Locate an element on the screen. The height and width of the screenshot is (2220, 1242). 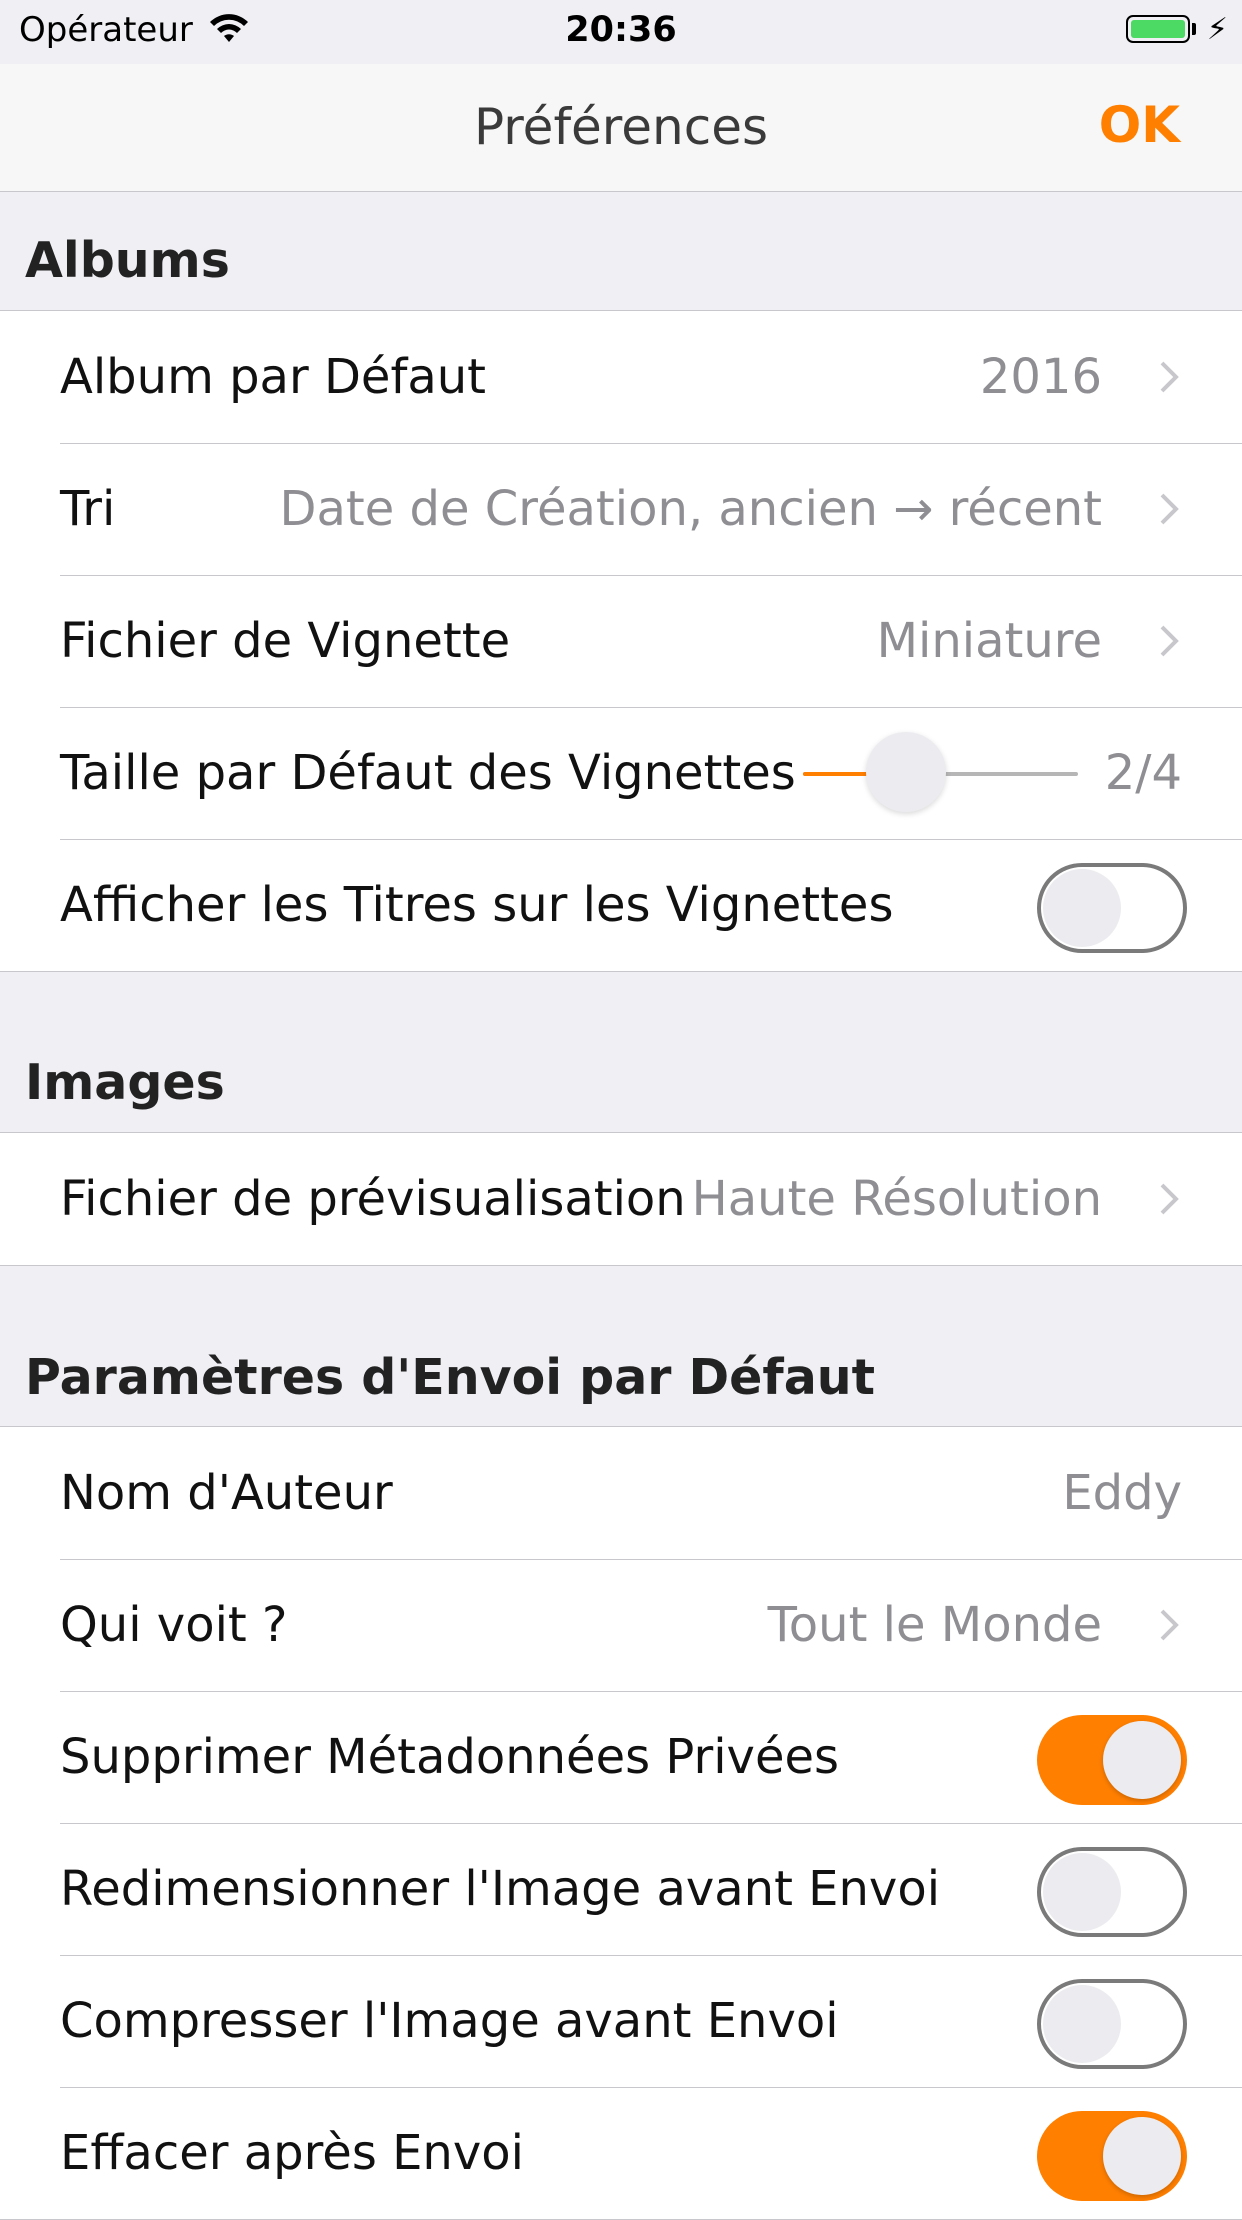
slider-knob is located at coordinates (906, 772).